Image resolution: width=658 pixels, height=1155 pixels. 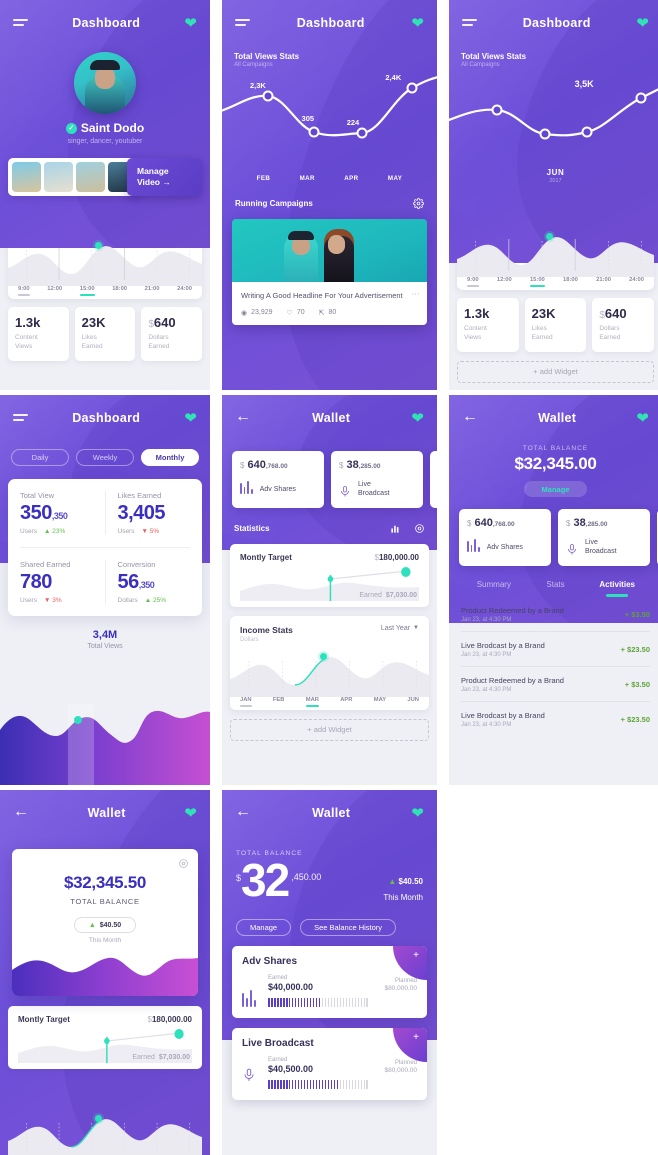 What do you see at coordinates (105, 882) in the screenshot?
I see `balance-value: $32,345.50` at bounding box center [105, 882].